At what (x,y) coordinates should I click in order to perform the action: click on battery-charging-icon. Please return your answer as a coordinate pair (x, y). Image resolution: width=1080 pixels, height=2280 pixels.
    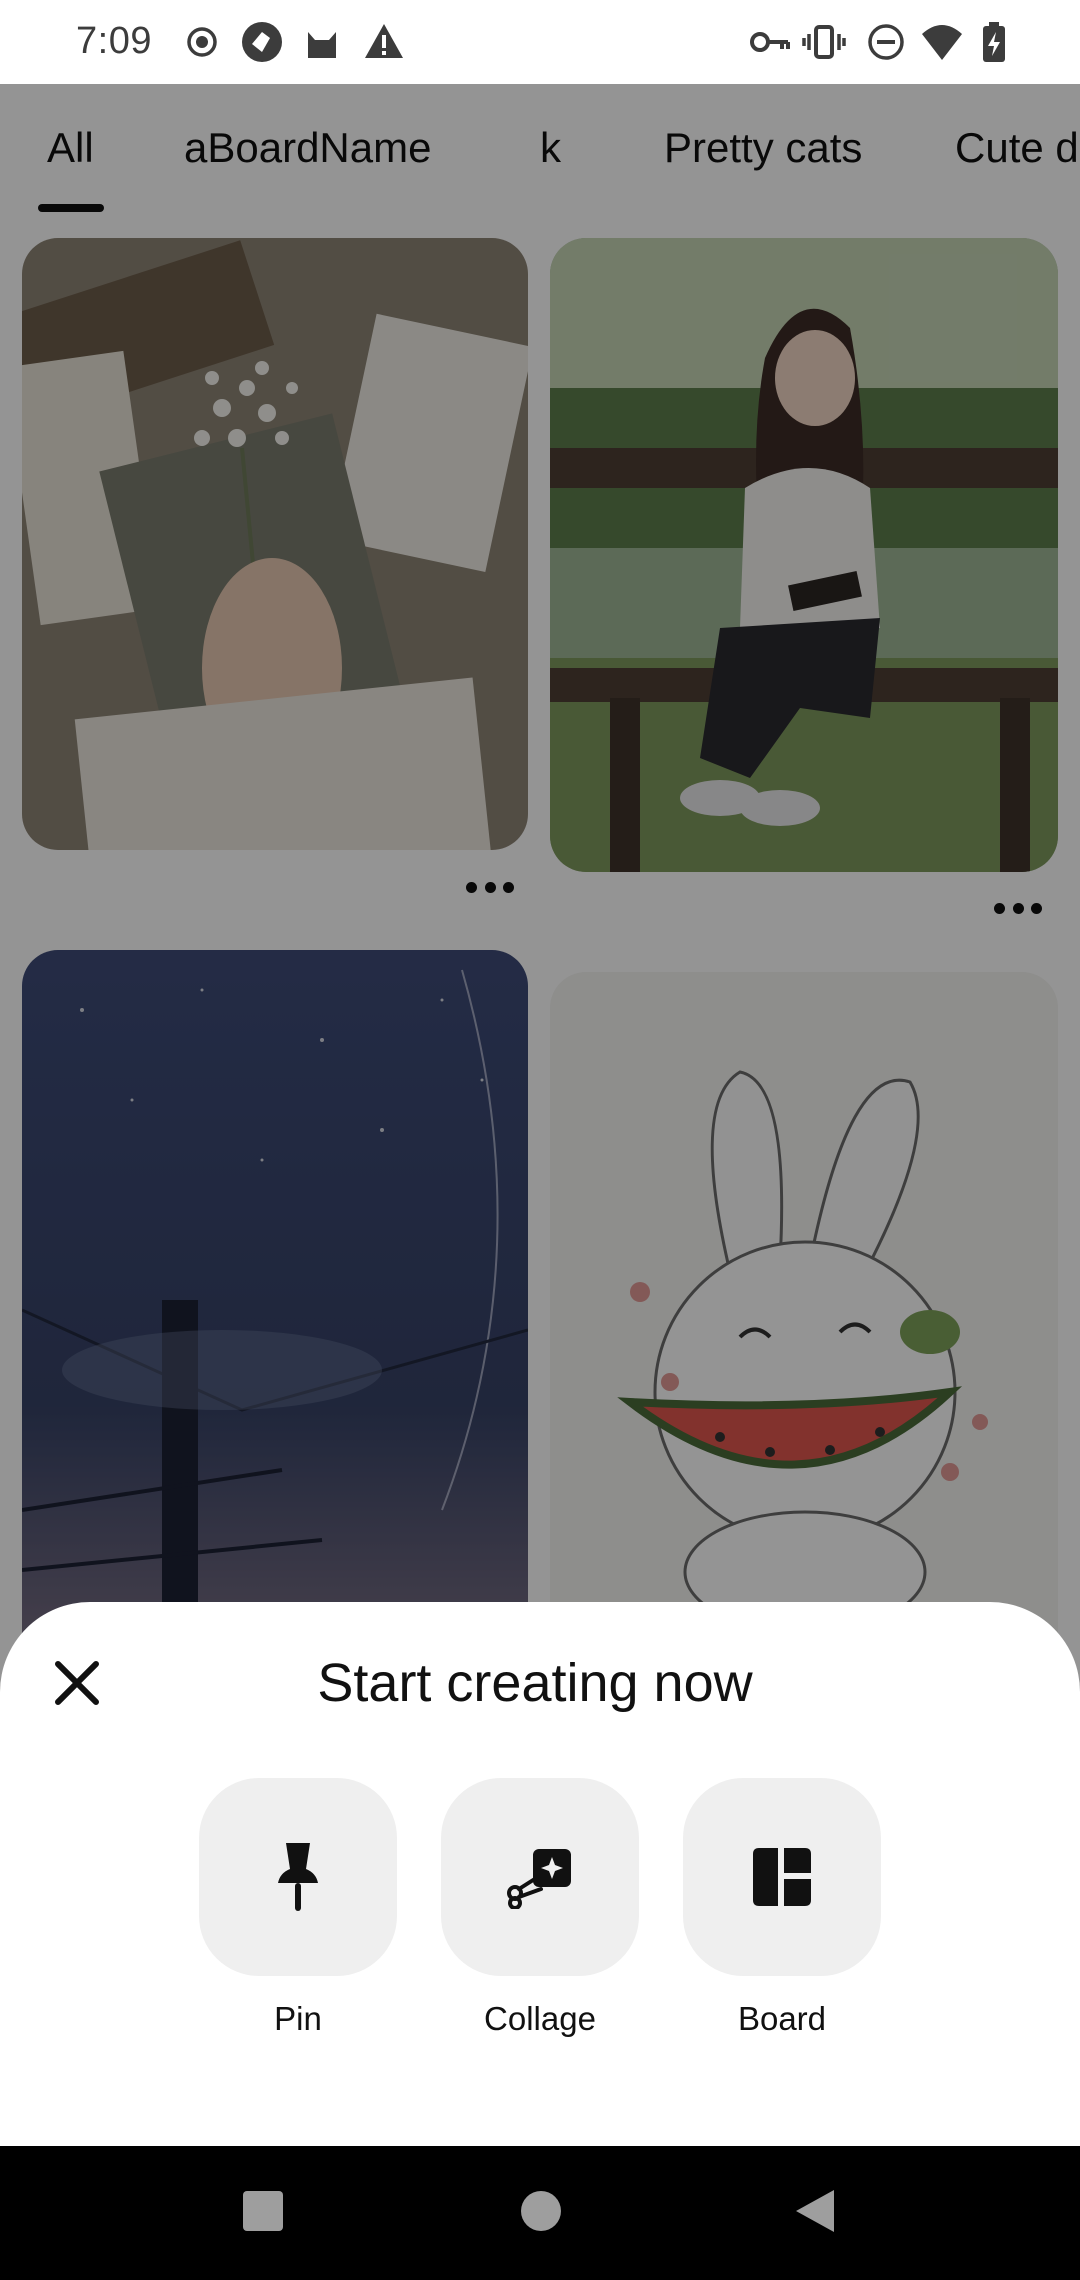
    Looking at the image, I should click on (994, 42).